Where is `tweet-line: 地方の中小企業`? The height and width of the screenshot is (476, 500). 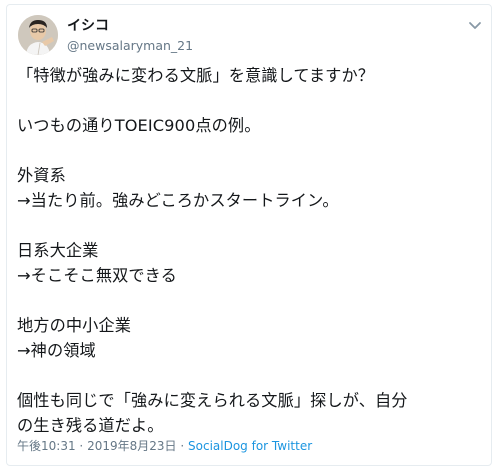
tweet-line: 地方の中小企業 is located at coordinates (74, 325).